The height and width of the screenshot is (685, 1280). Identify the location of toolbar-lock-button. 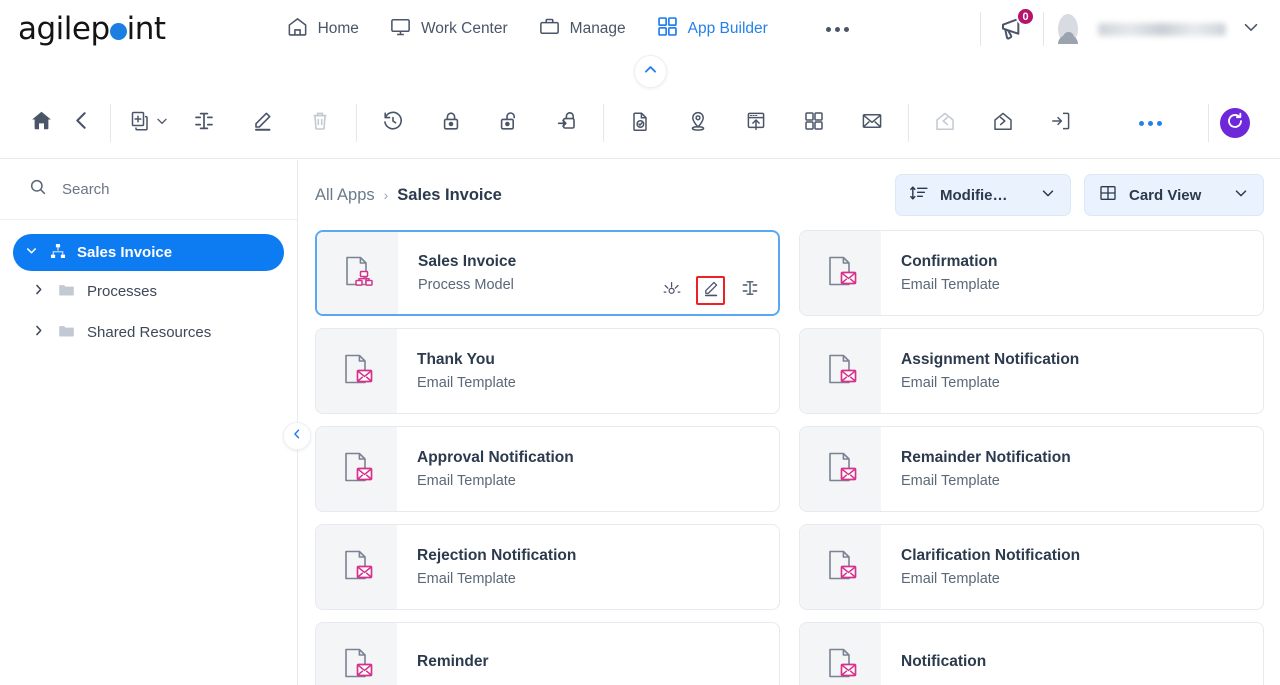
(451, 123).